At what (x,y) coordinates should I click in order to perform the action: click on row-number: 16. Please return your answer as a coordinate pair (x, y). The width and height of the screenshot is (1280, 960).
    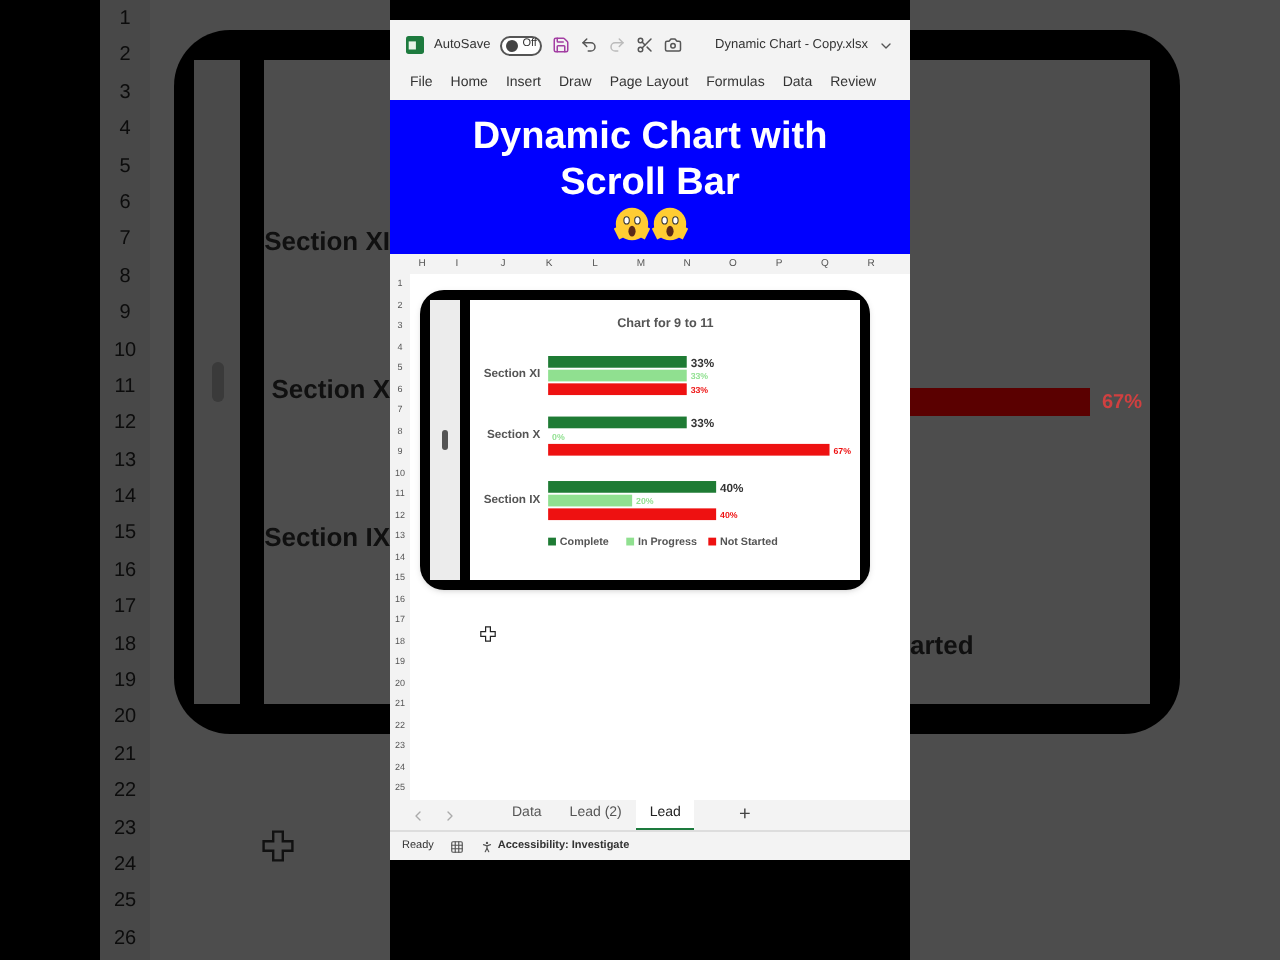
    Looking at the image, I should click on (125, 571).